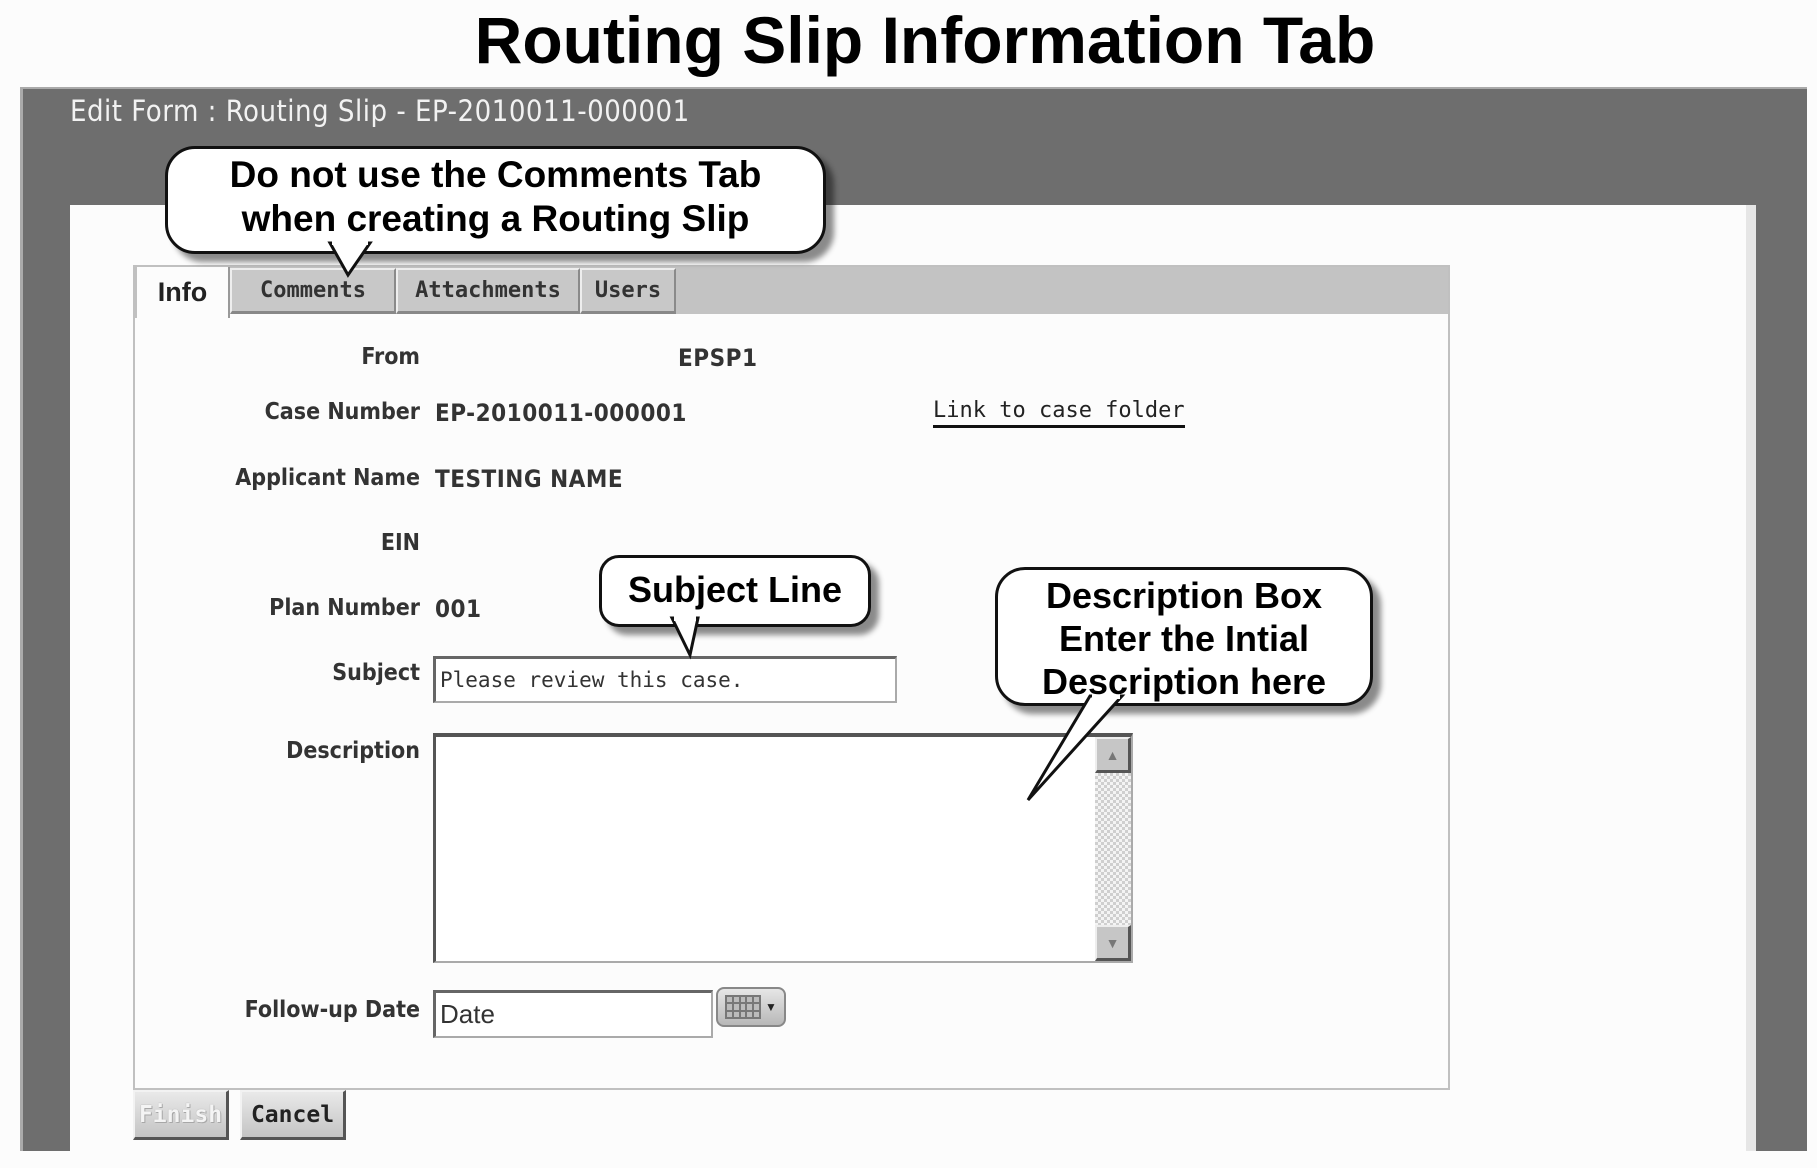  Describe the element at coordinates (400, 543) in the screenshot. I see `ein-label: EIN` at that location.